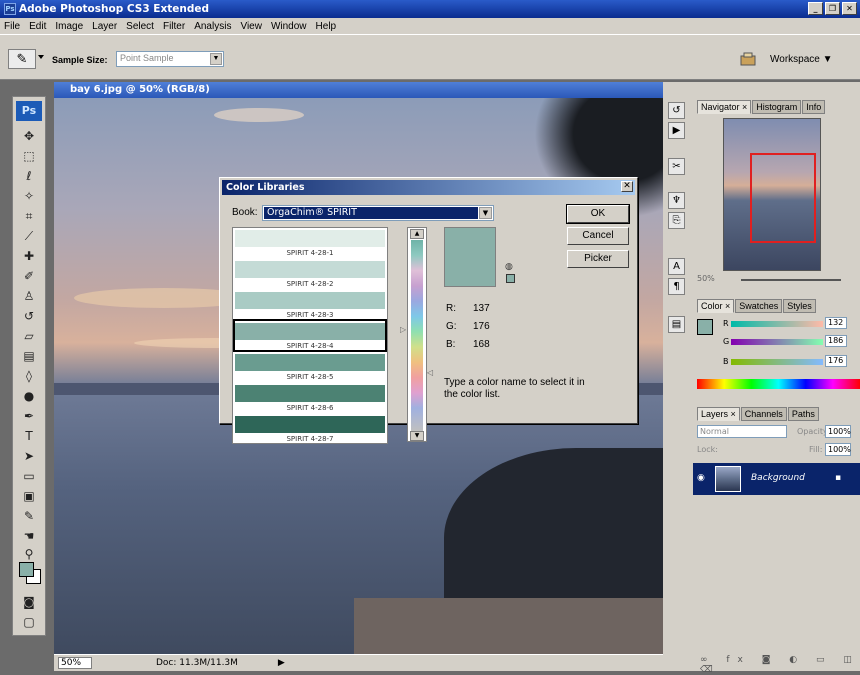 The height and width of the screenshot is (675, 860). Describe the element at coordinates (29, 516) in the screenshot. I see `eyedropper-tool-icon: ✎` at that location.